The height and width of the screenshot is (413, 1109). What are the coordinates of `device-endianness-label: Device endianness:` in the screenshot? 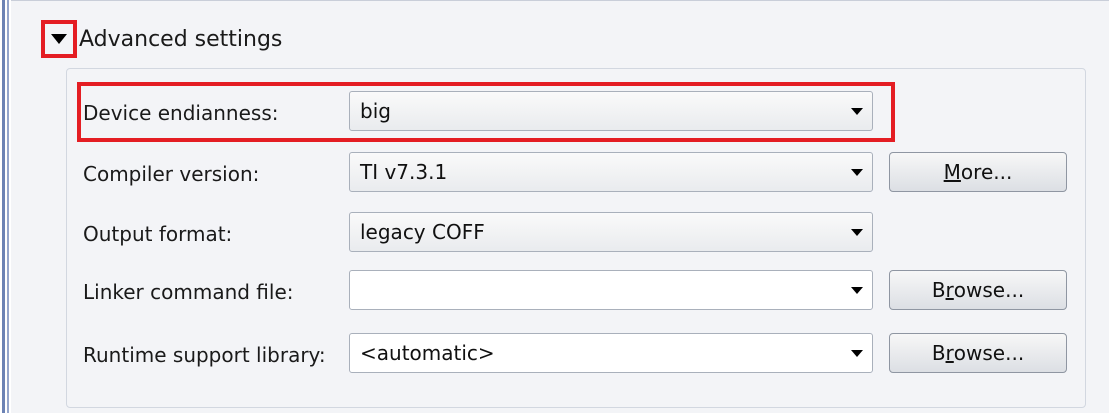 It's located at (181, 113).